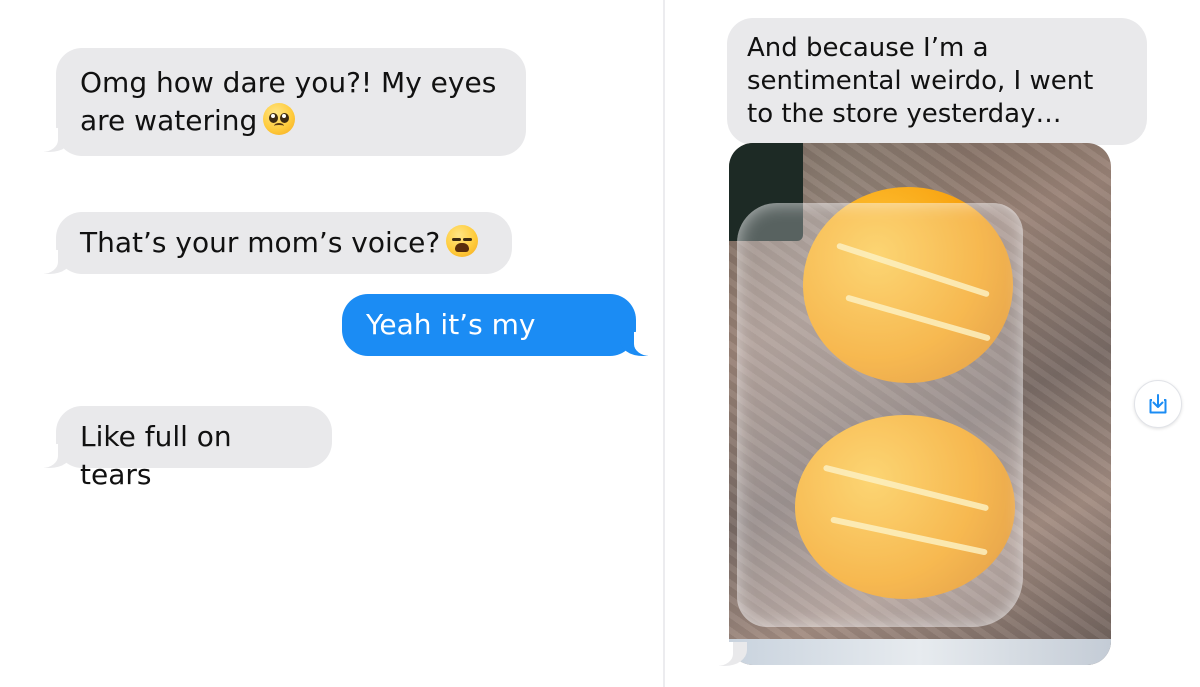 Image resolution: width=1200 pixels, height=687 pixels. Describe the element at coordinates (291, 102) in the screenshot. I see `message-bubble-incoming: Omg how dare you?! My eyes are watering` at that location.